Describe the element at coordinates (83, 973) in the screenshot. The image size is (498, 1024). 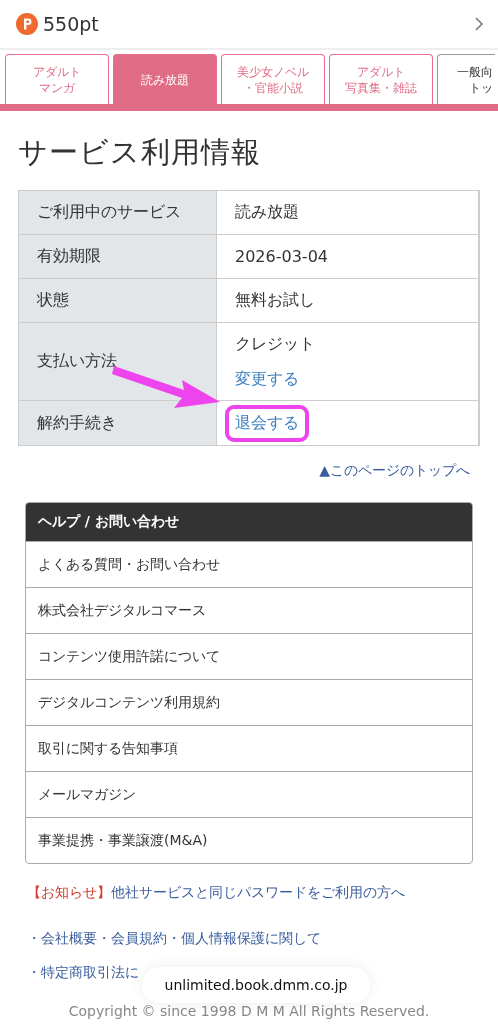
I see `footer-link: ・特定商取引法に` at that location.